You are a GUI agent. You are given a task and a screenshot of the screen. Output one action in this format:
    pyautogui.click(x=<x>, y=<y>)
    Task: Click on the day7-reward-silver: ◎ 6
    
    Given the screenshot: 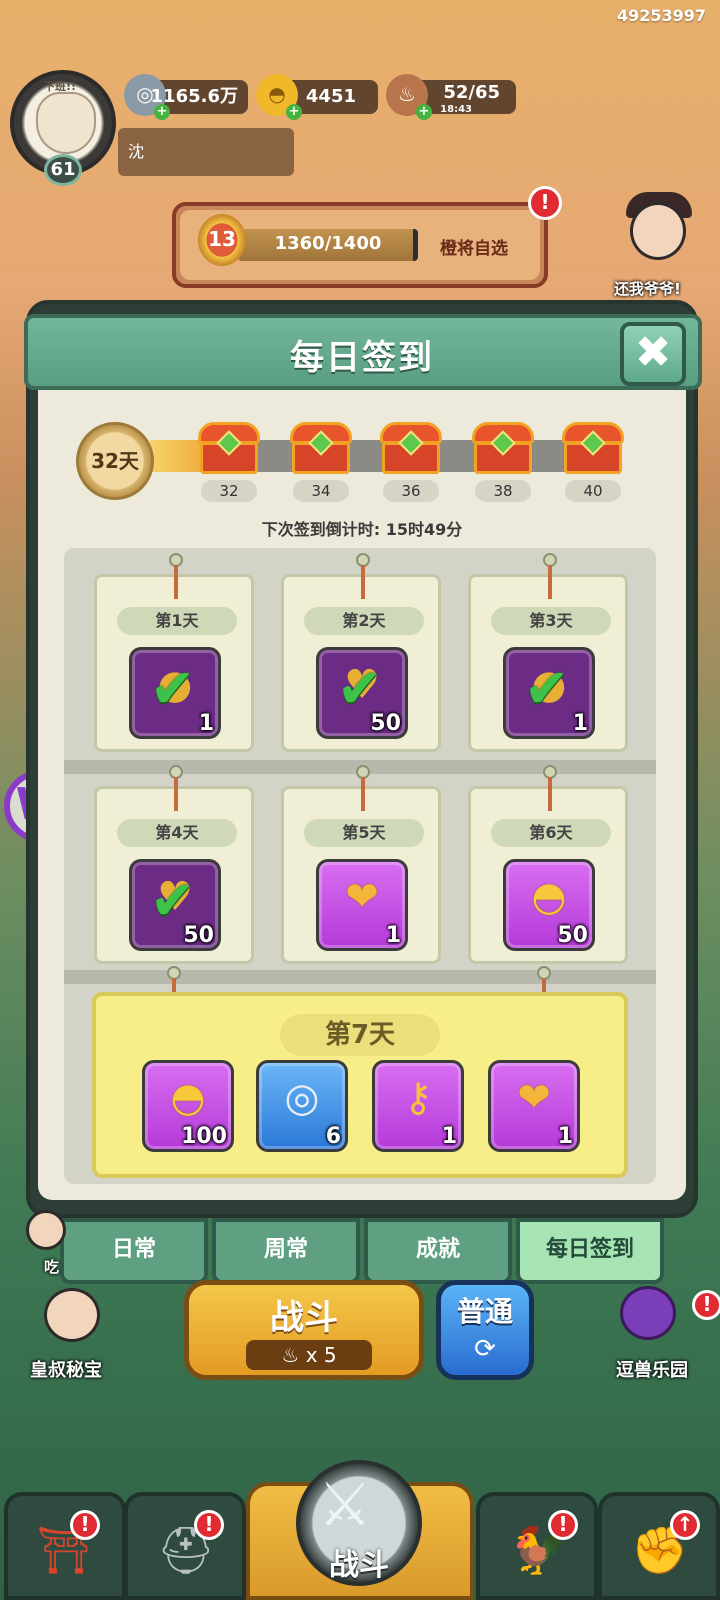 What is the action you would take?
    pyautogui.click(x=302, y=1106)
    